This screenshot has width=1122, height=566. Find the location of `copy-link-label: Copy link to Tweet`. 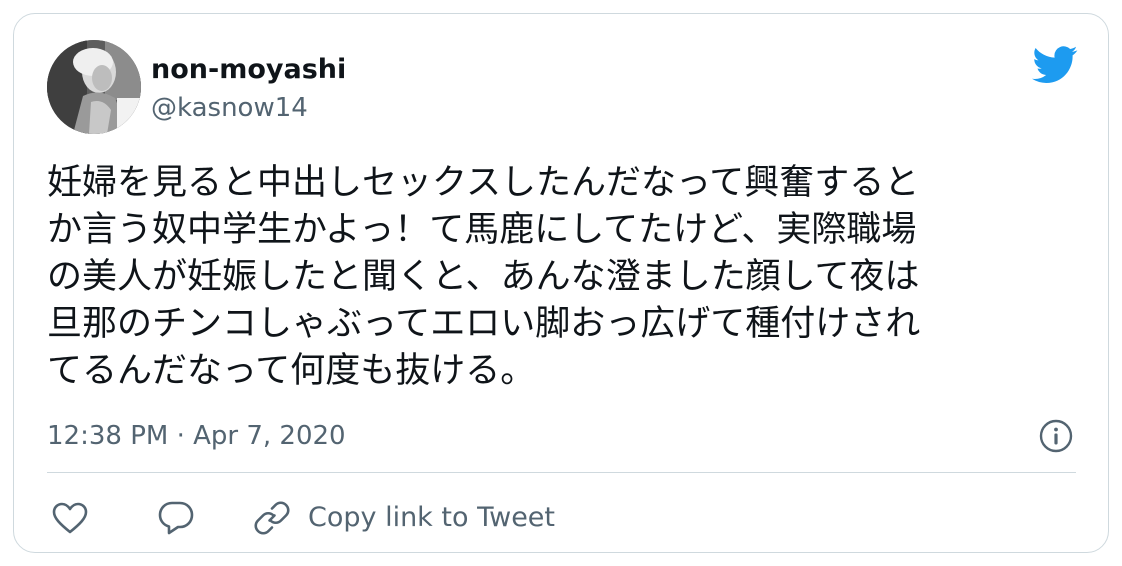

copy-link-label: Copy link to Tweet is located at coordinates (431, 518).